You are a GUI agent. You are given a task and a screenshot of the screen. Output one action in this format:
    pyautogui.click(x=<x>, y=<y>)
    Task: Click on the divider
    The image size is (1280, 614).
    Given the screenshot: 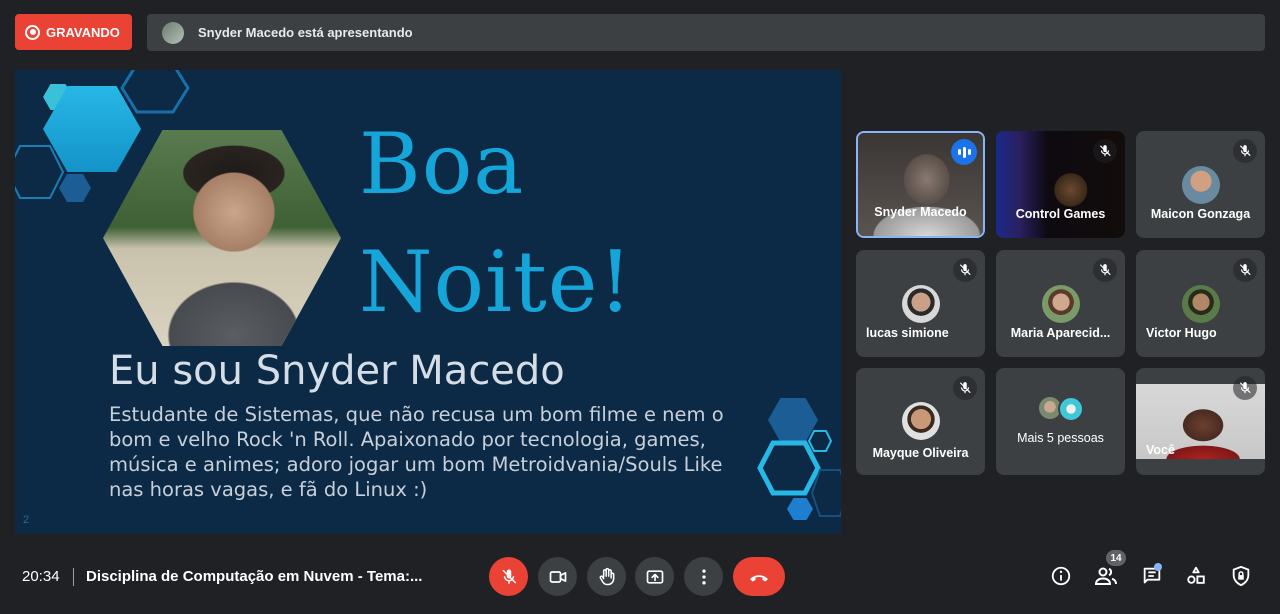 What is the action you would take?
    pyautogui.click(x=73, y=577)
    